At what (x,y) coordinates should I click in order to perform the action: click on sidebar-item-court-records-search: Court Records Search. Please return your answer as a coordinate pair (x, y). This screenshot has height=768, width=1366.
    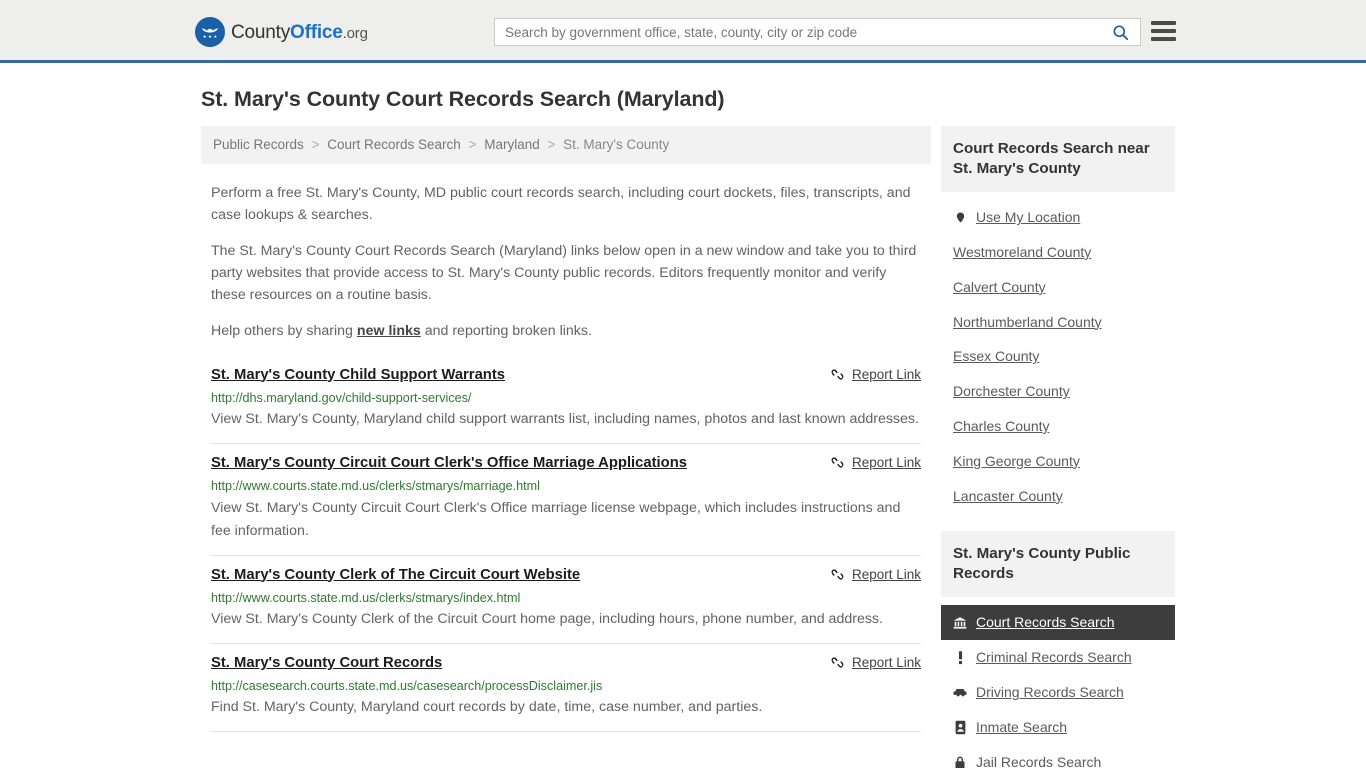
    Looking at the image, I should click on (1058, 623).